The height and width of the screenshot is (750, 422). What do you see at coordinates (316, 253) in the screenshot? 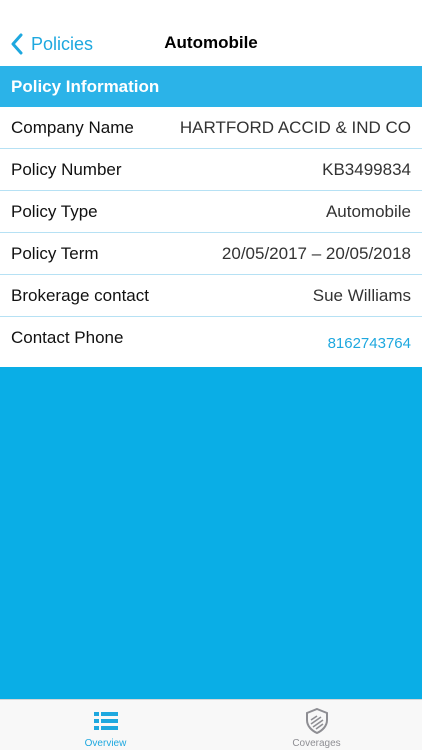
I see `row-value: 20/05/2017 – 20/05/2018` at bounding box center [316, 253].